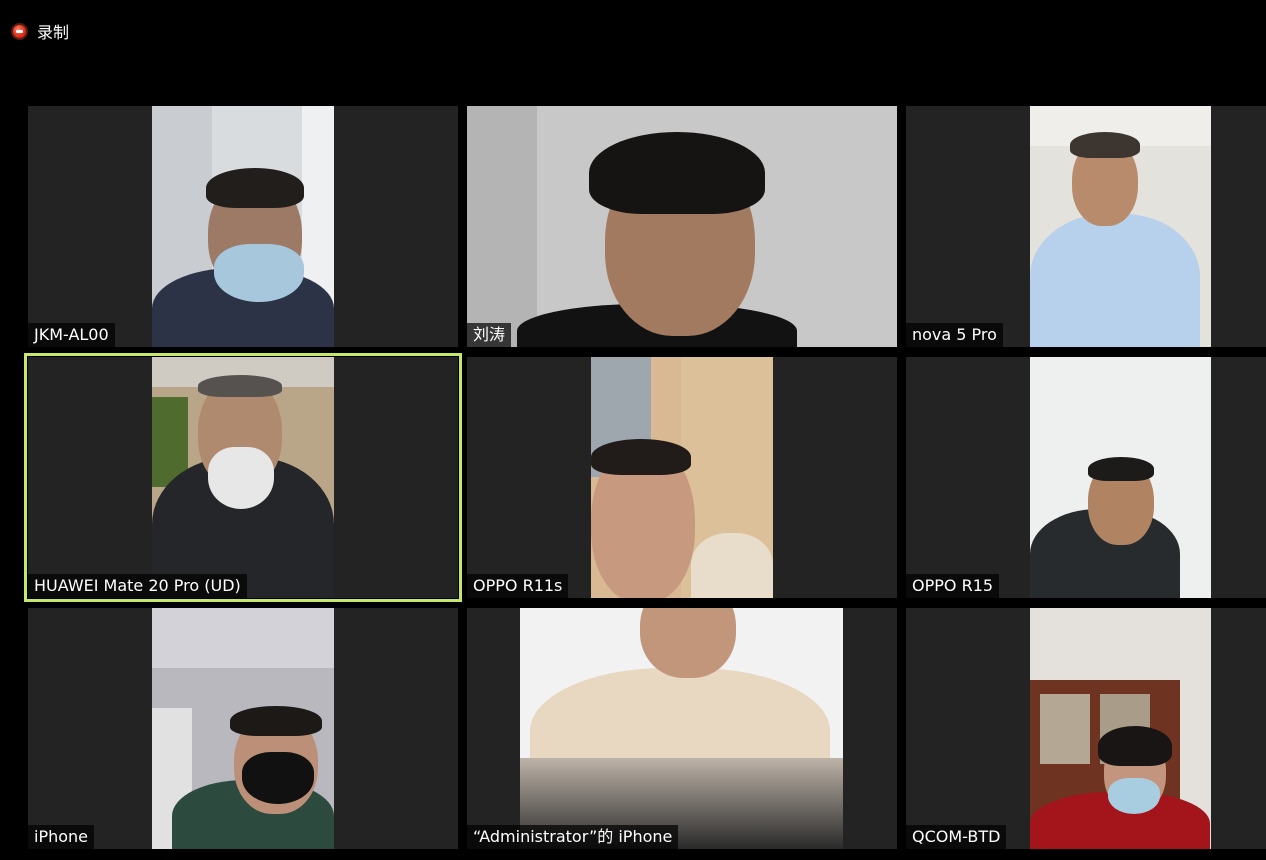 The width and height of the screenshot is (1266, 860). I want to click on participant-name: nova 5 Pro, so click(954, 335).